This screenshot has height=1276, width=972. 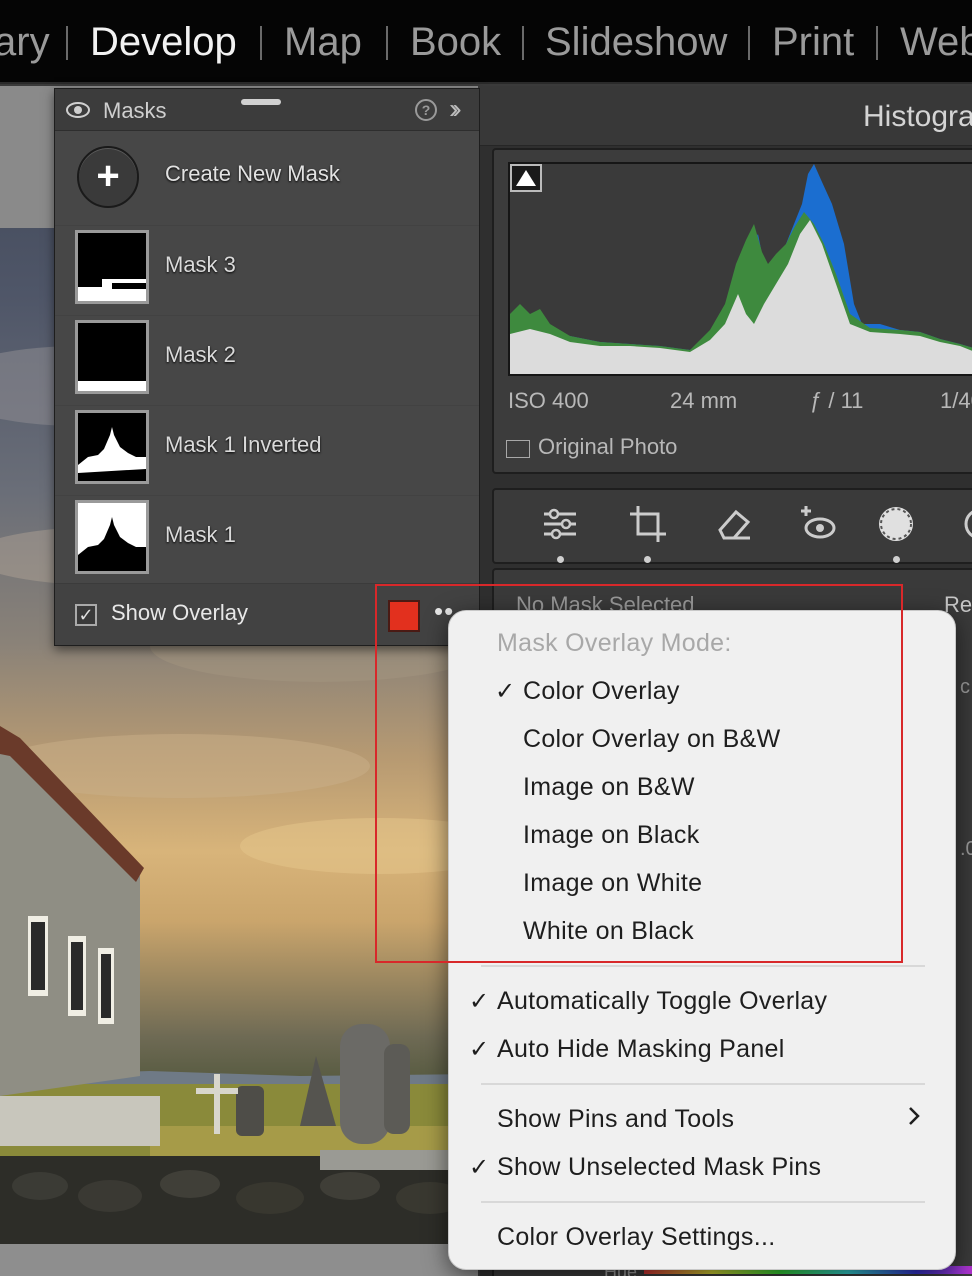 I want to click on undo-icon, so click(x=964, y=524).